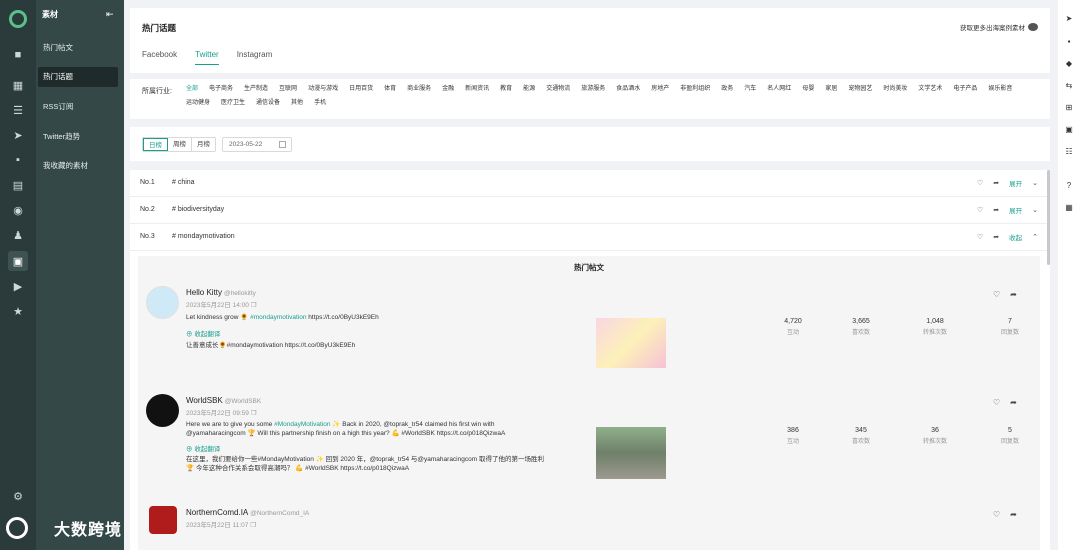  What do you see at coordinates (1069, 18) in the screenshot?
I see `navigate-icon: ➤` at bounding box center [1069, 18].